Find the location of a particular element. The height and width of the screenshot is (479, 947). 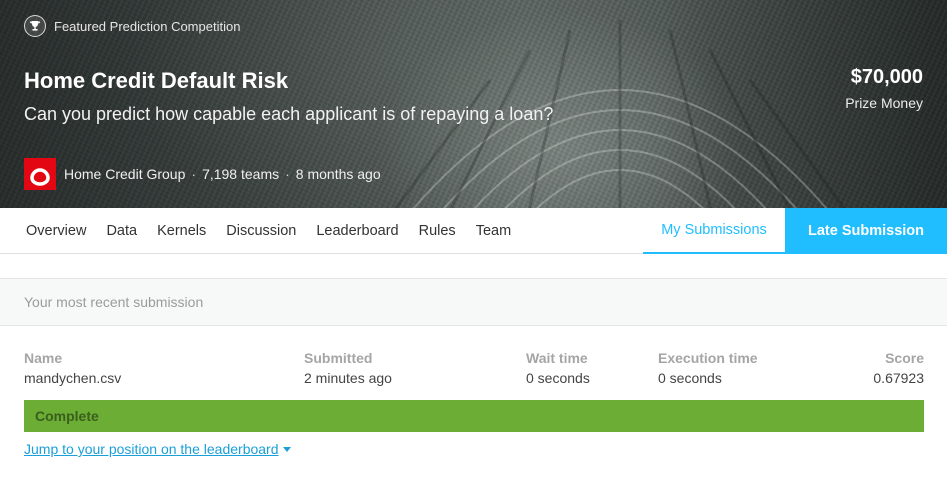

recent-submission-header: Your most recent submission is located at coordinates (473, 302).